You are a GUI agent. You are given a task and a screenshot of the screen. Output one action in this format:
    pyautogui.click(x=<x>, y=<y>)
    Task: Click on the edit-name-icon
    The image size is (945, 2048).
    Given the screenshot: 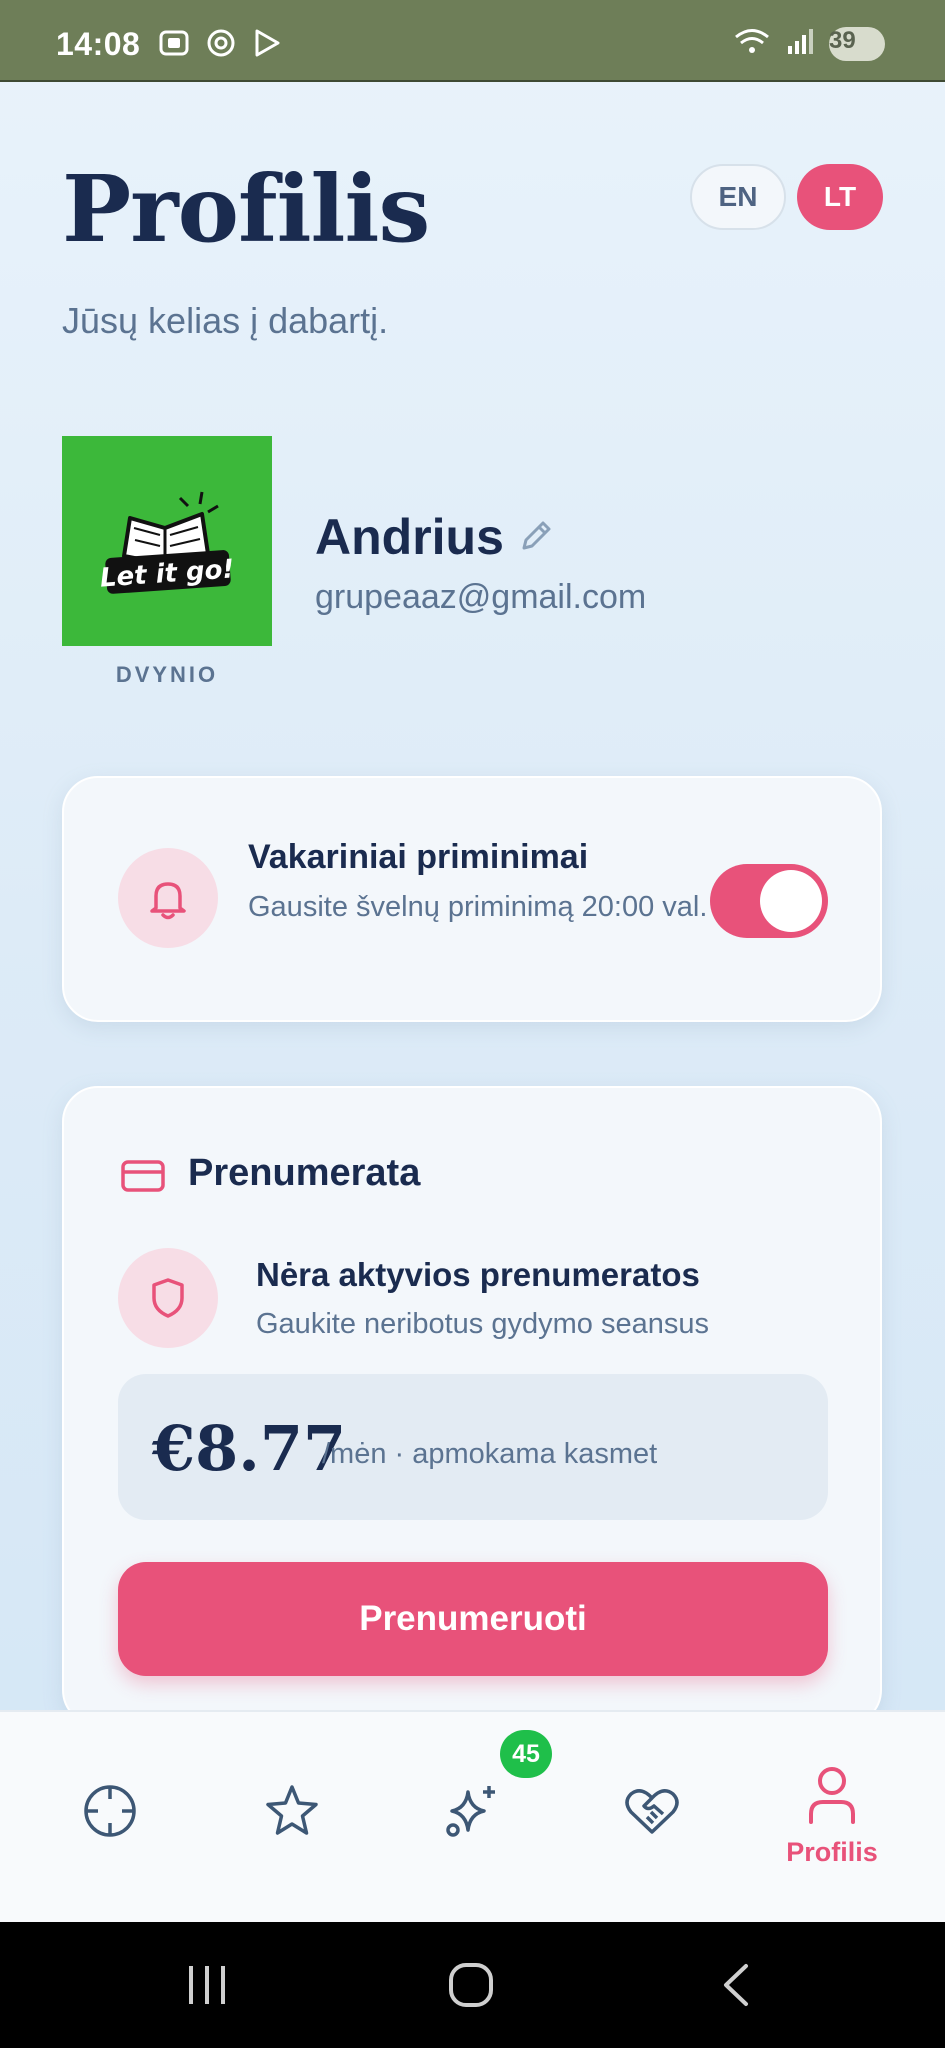 What is the action you would take?
    pyautogui.click(x=536, y=538)
    